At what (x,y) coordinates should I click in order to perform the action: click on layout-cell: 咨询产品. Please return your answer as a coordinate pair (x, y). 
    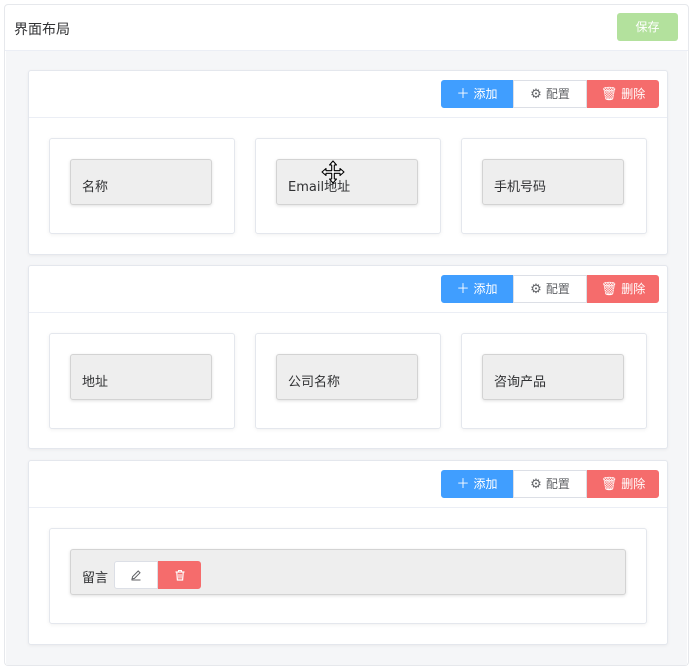
    Looking at the image, I should click on (554, 381).